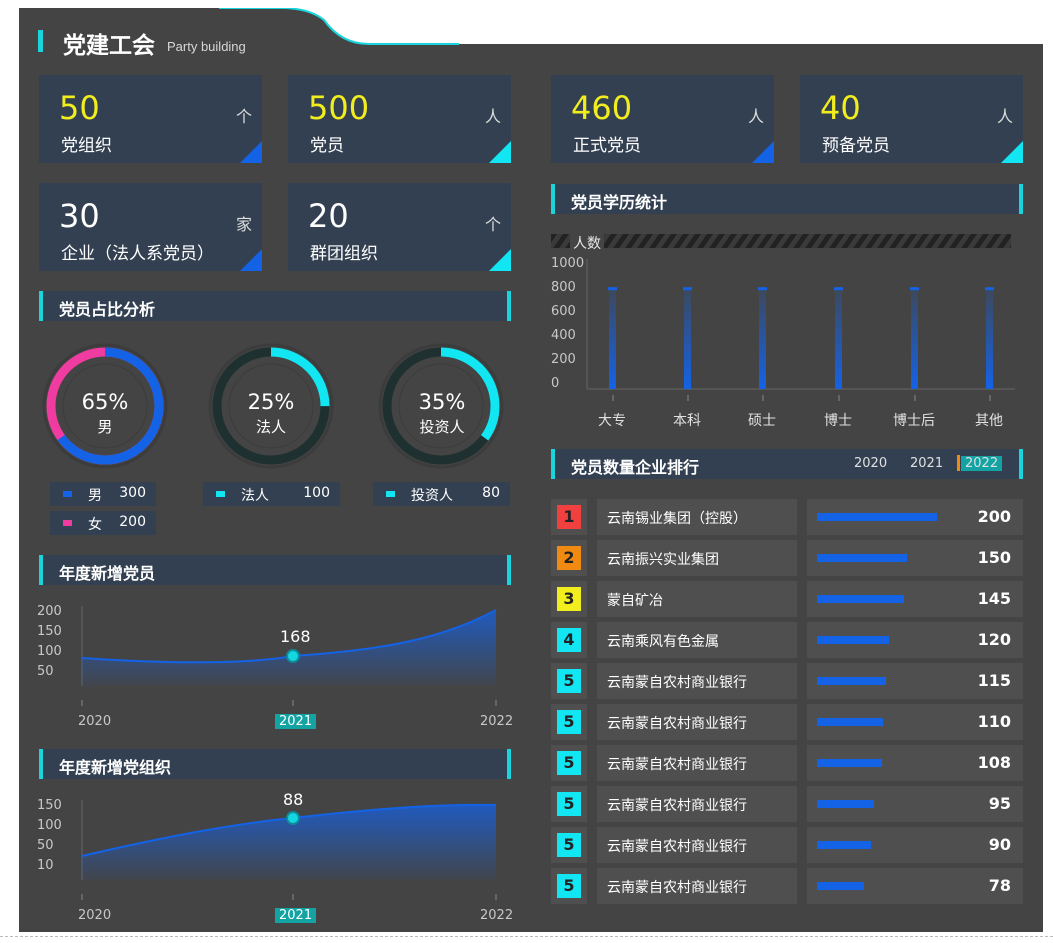  I want to click on stat-label: 预备党员, so click(856, 146).